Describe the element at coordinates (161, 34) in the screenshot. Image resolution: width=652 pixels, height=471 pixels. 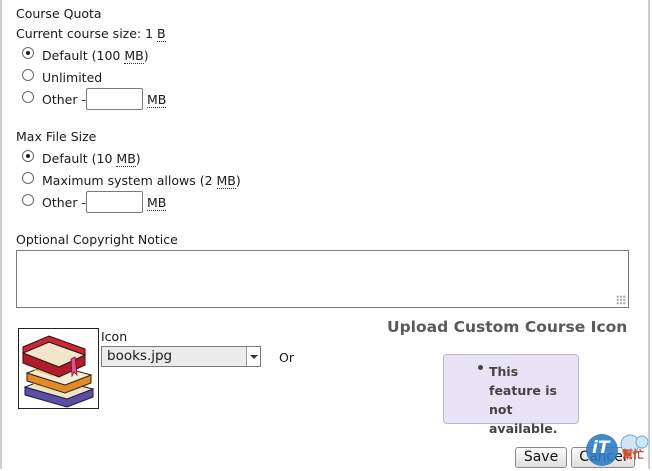
I see `current-size-unit: B` at that location.